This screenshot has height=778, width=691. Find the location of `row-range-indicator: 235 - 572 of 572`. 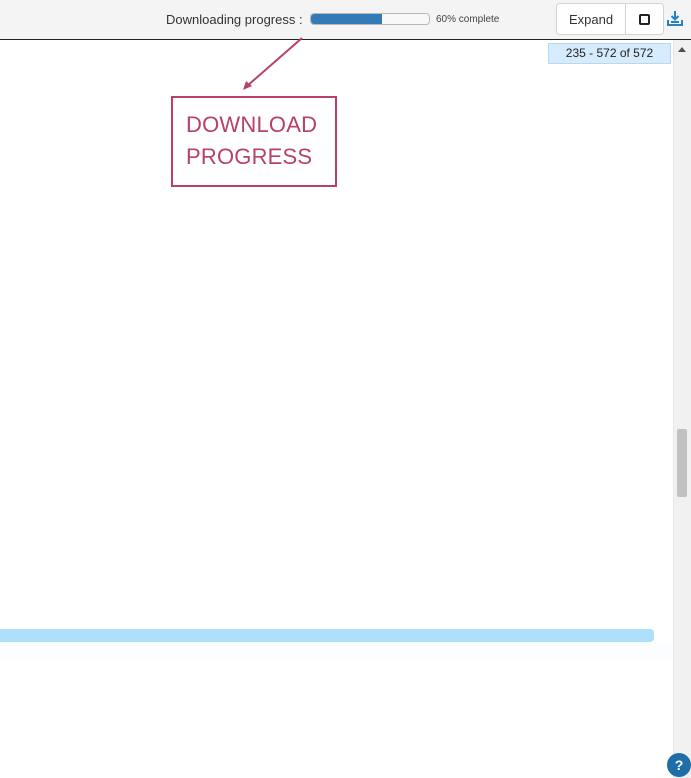

row-range-indicator: 235 - 572 of 572 is located at coordinates (609, 53).